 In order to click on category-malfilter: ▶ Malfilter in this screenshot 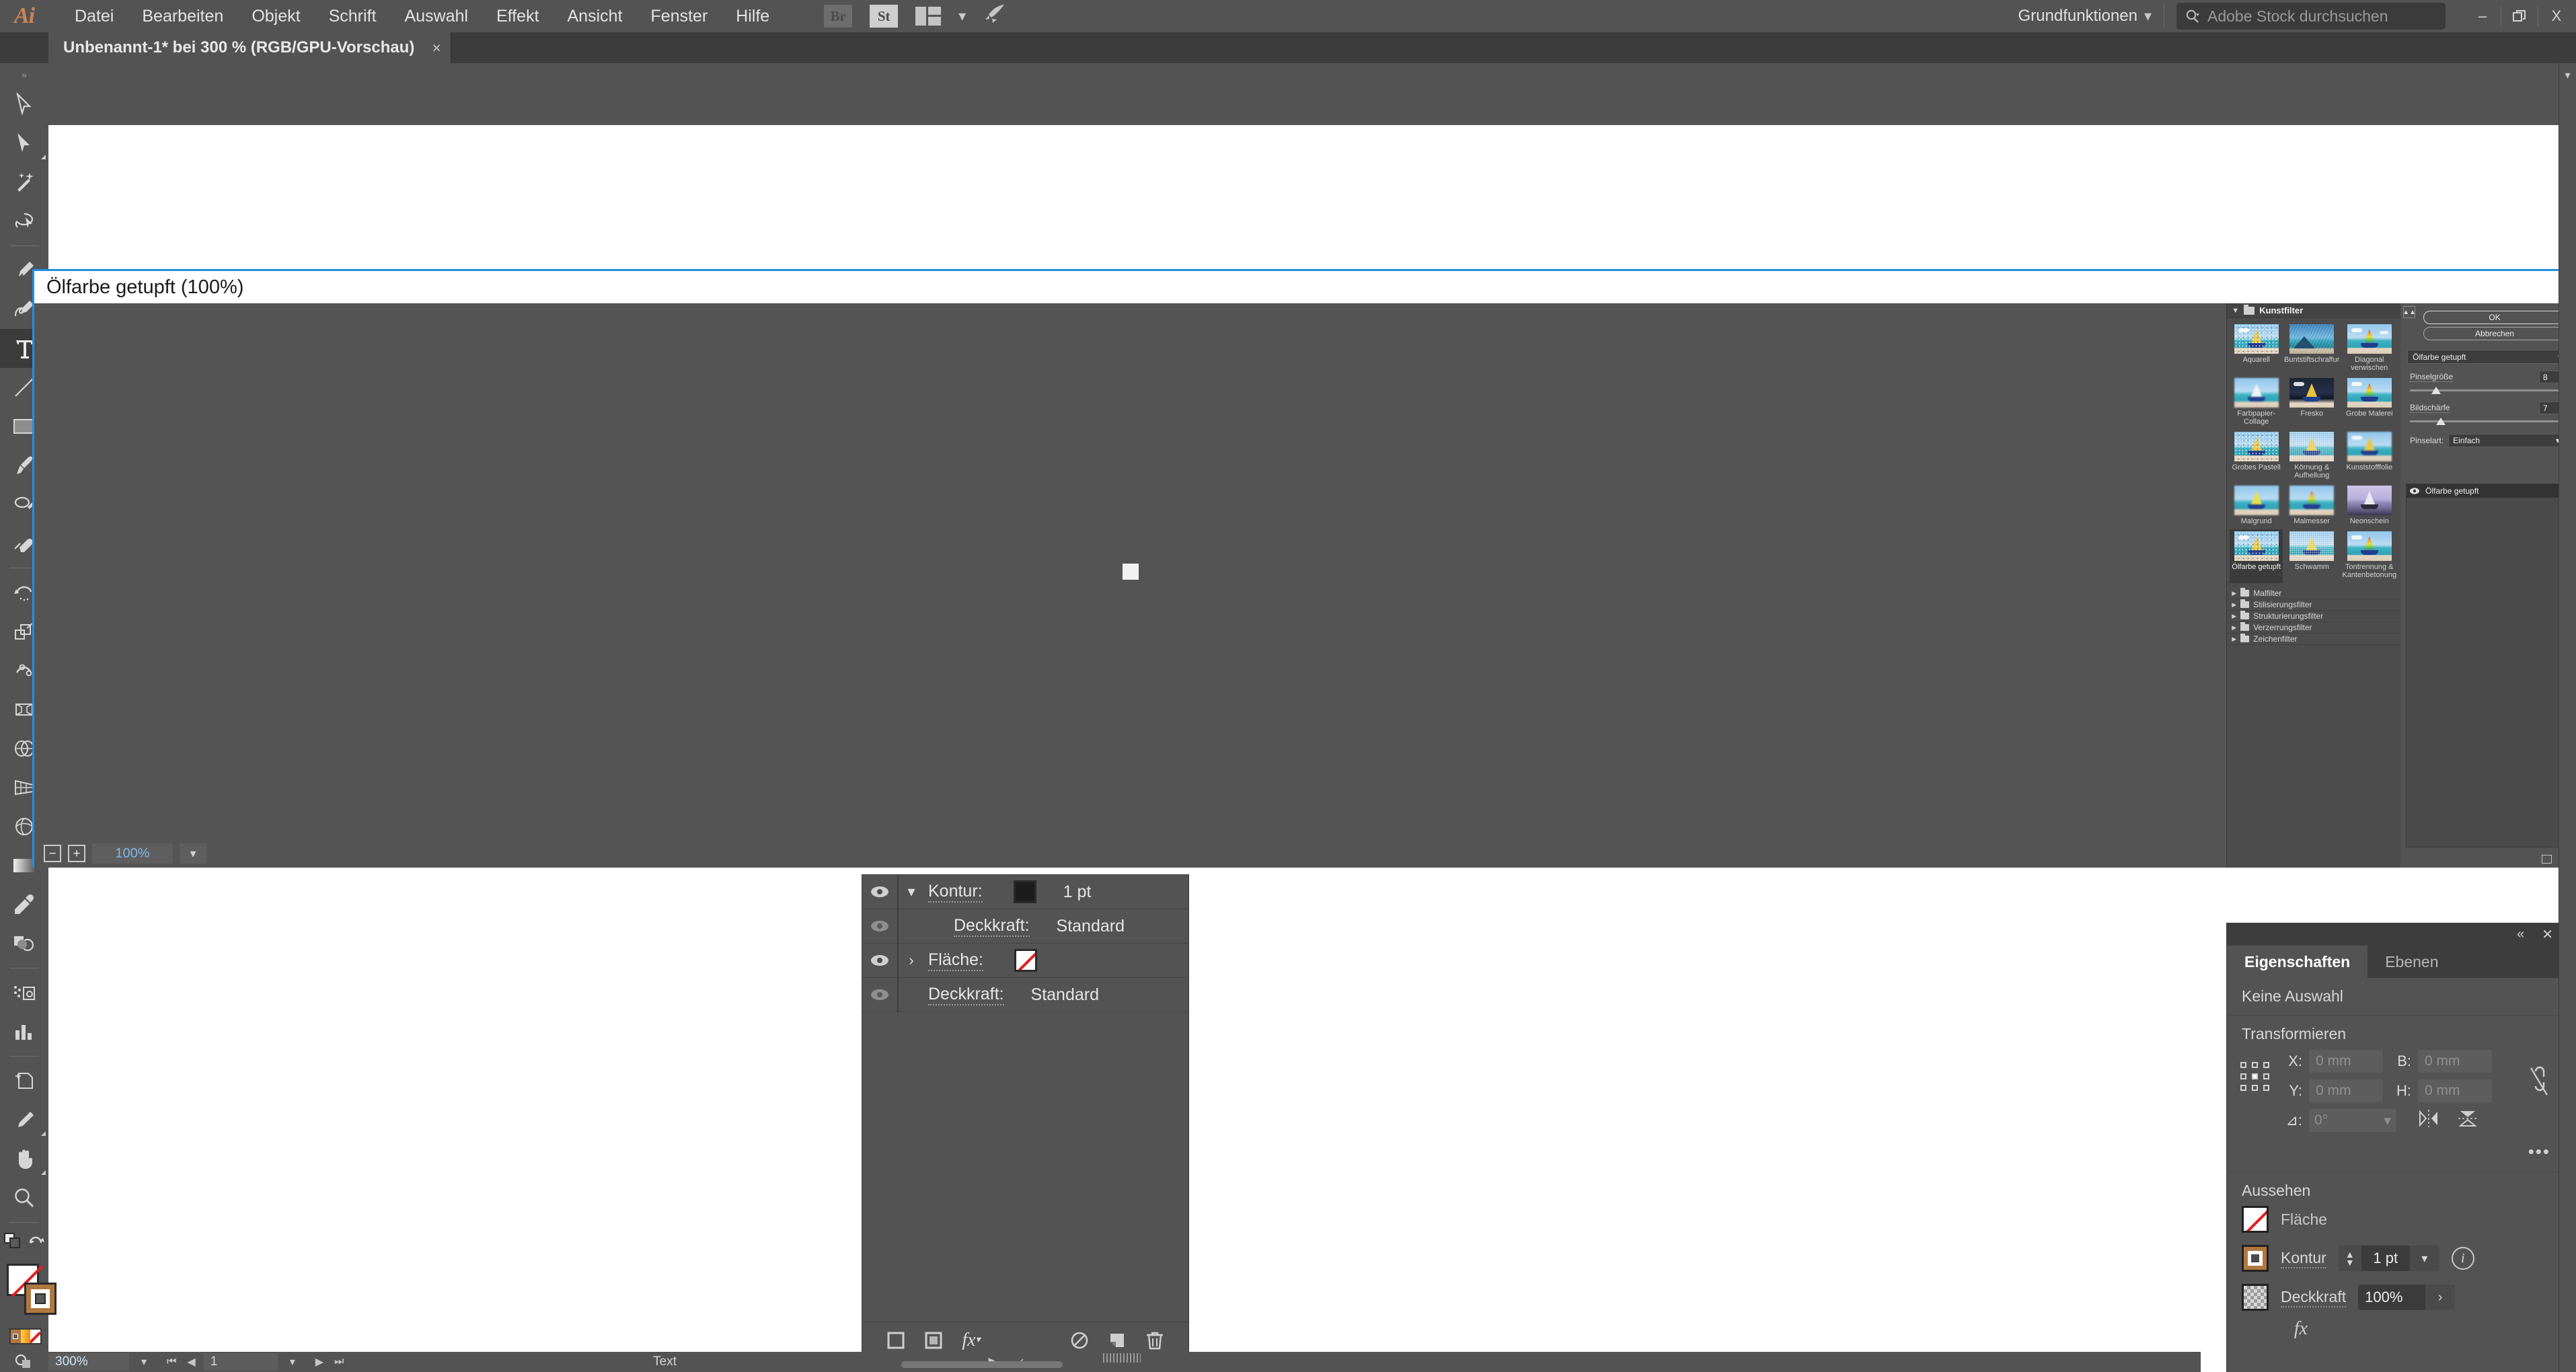, I will do `click(2314, 594)`.